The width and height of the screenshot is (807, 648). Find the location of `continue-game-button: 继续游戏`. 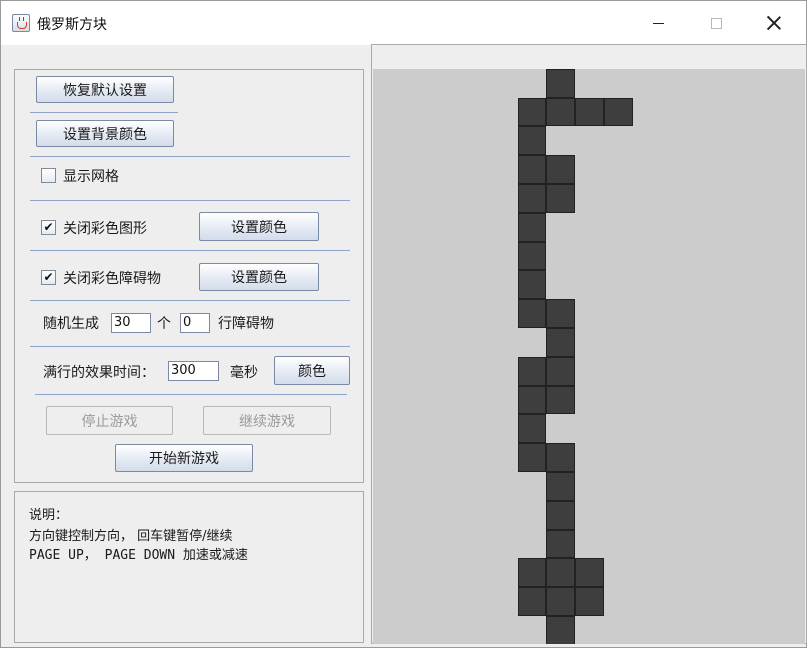

continue-game-button: 继续游戏 is located at coordinates (267, 420).